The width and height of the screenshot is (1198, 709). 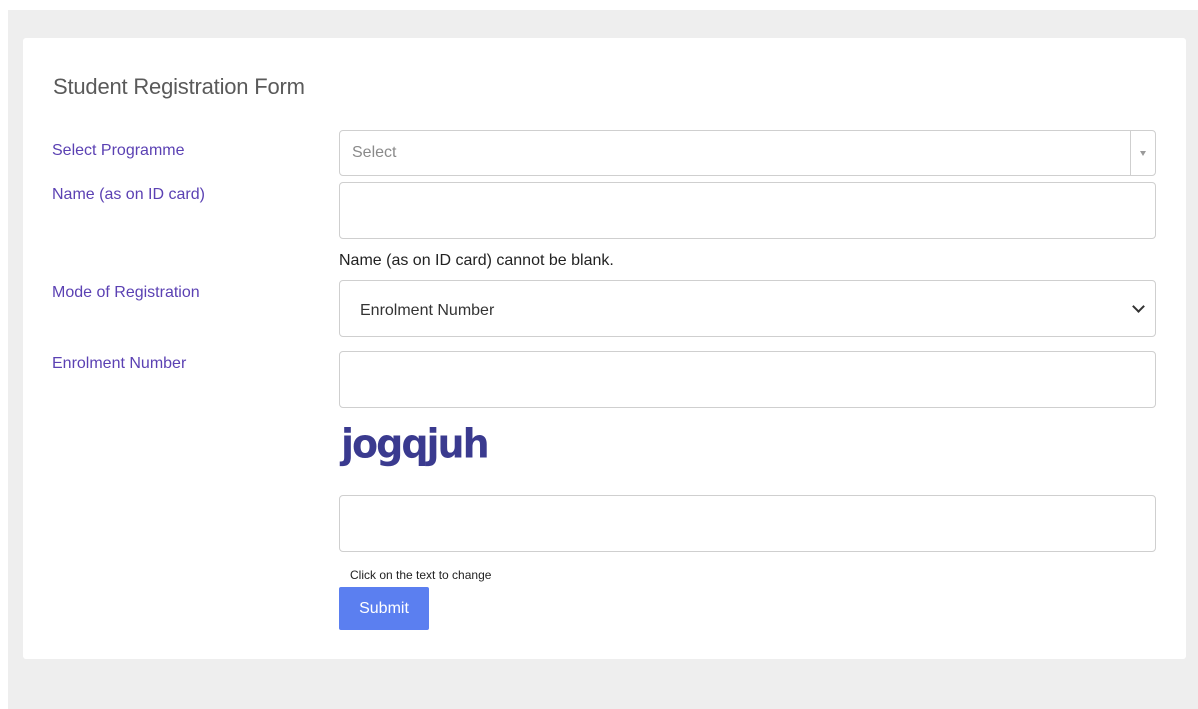 What do you see at coordinates (374, 152) in the screenshot?
I see `programme-select-placeholder: Select` at bounding box center [374, 152].